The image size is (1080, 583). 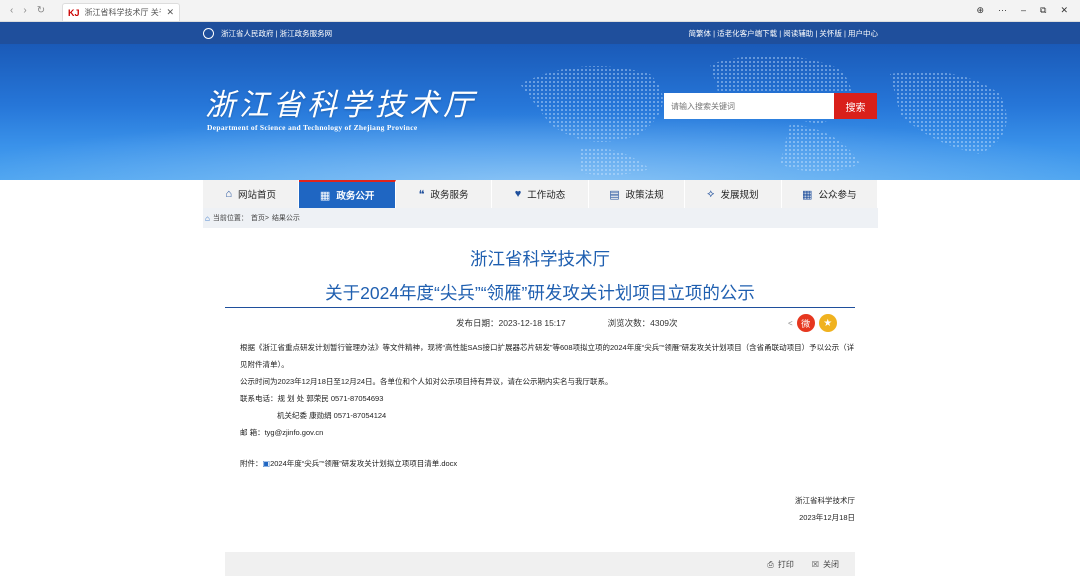 What do you see at coordinates (777, 509) in the screenshot?
I see `signature: 浙江省科学技术厅 2023年12月18日` at bounding box center [777, 509].